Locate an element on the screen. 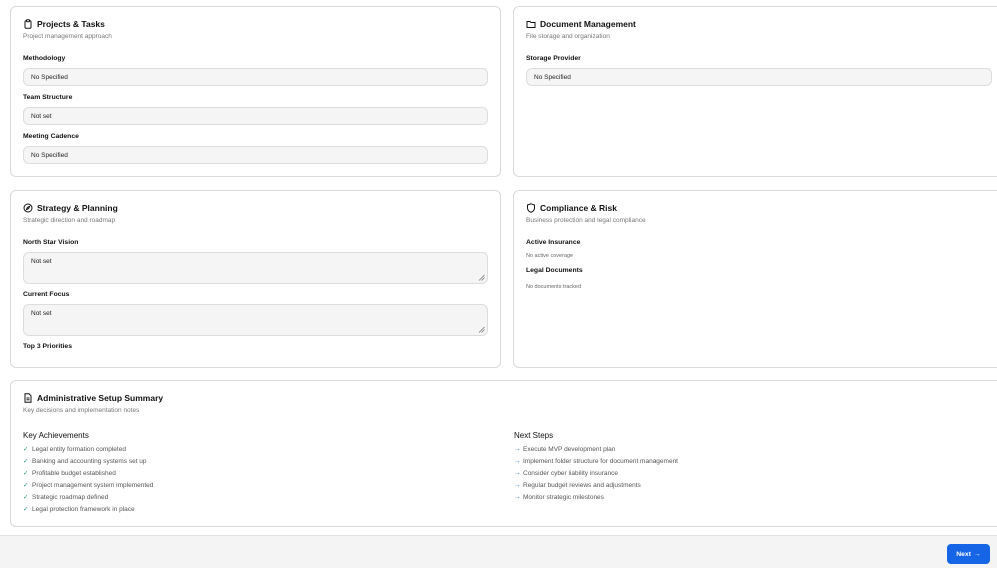  next-steps-heading: Next Steps is located at coordinates (534, 435).